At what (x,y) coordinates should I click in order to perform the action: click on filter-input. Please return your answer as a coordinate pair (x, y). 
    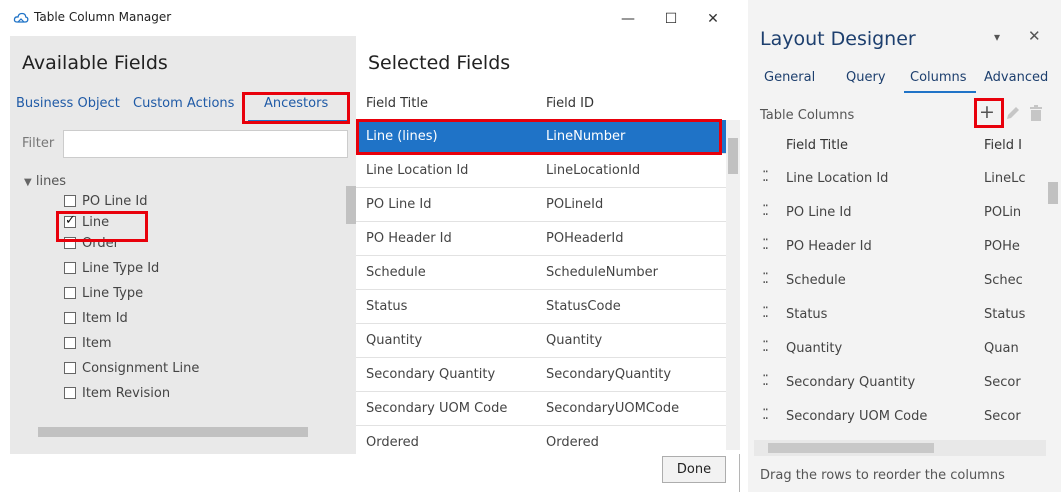
    Looking at the image, I should click on (205, 144).